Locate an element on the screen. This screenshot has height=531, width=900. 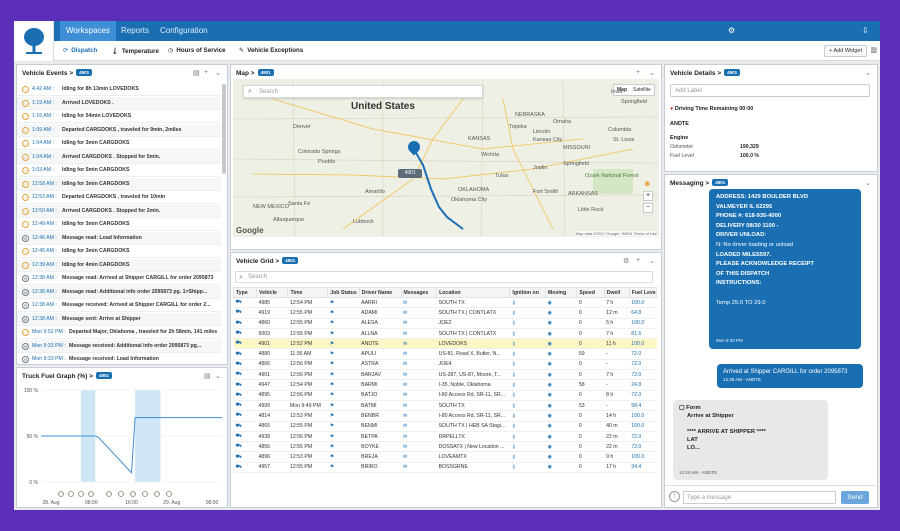
column-header: Speed is located at coordinates (590, 292).